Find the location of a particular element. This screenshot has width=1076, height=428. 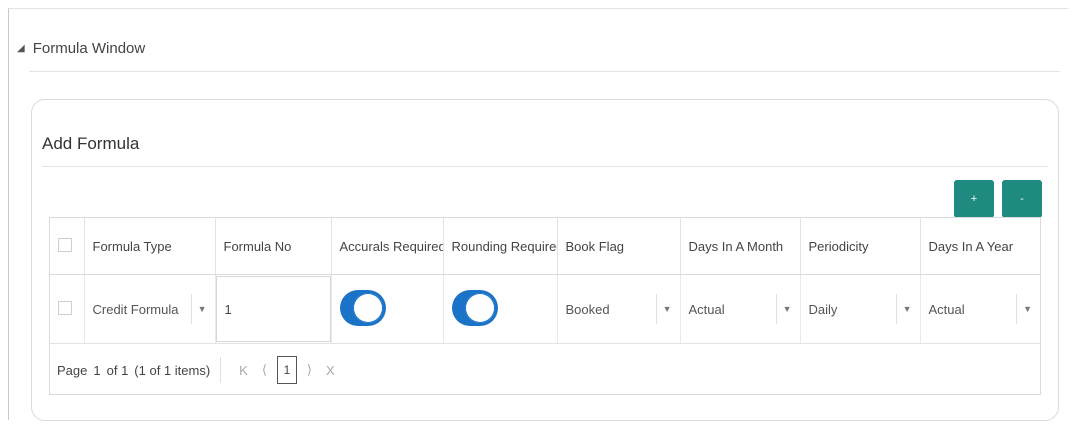

book-flag-select: Booked ▼ is located at coordinates (619, 309).